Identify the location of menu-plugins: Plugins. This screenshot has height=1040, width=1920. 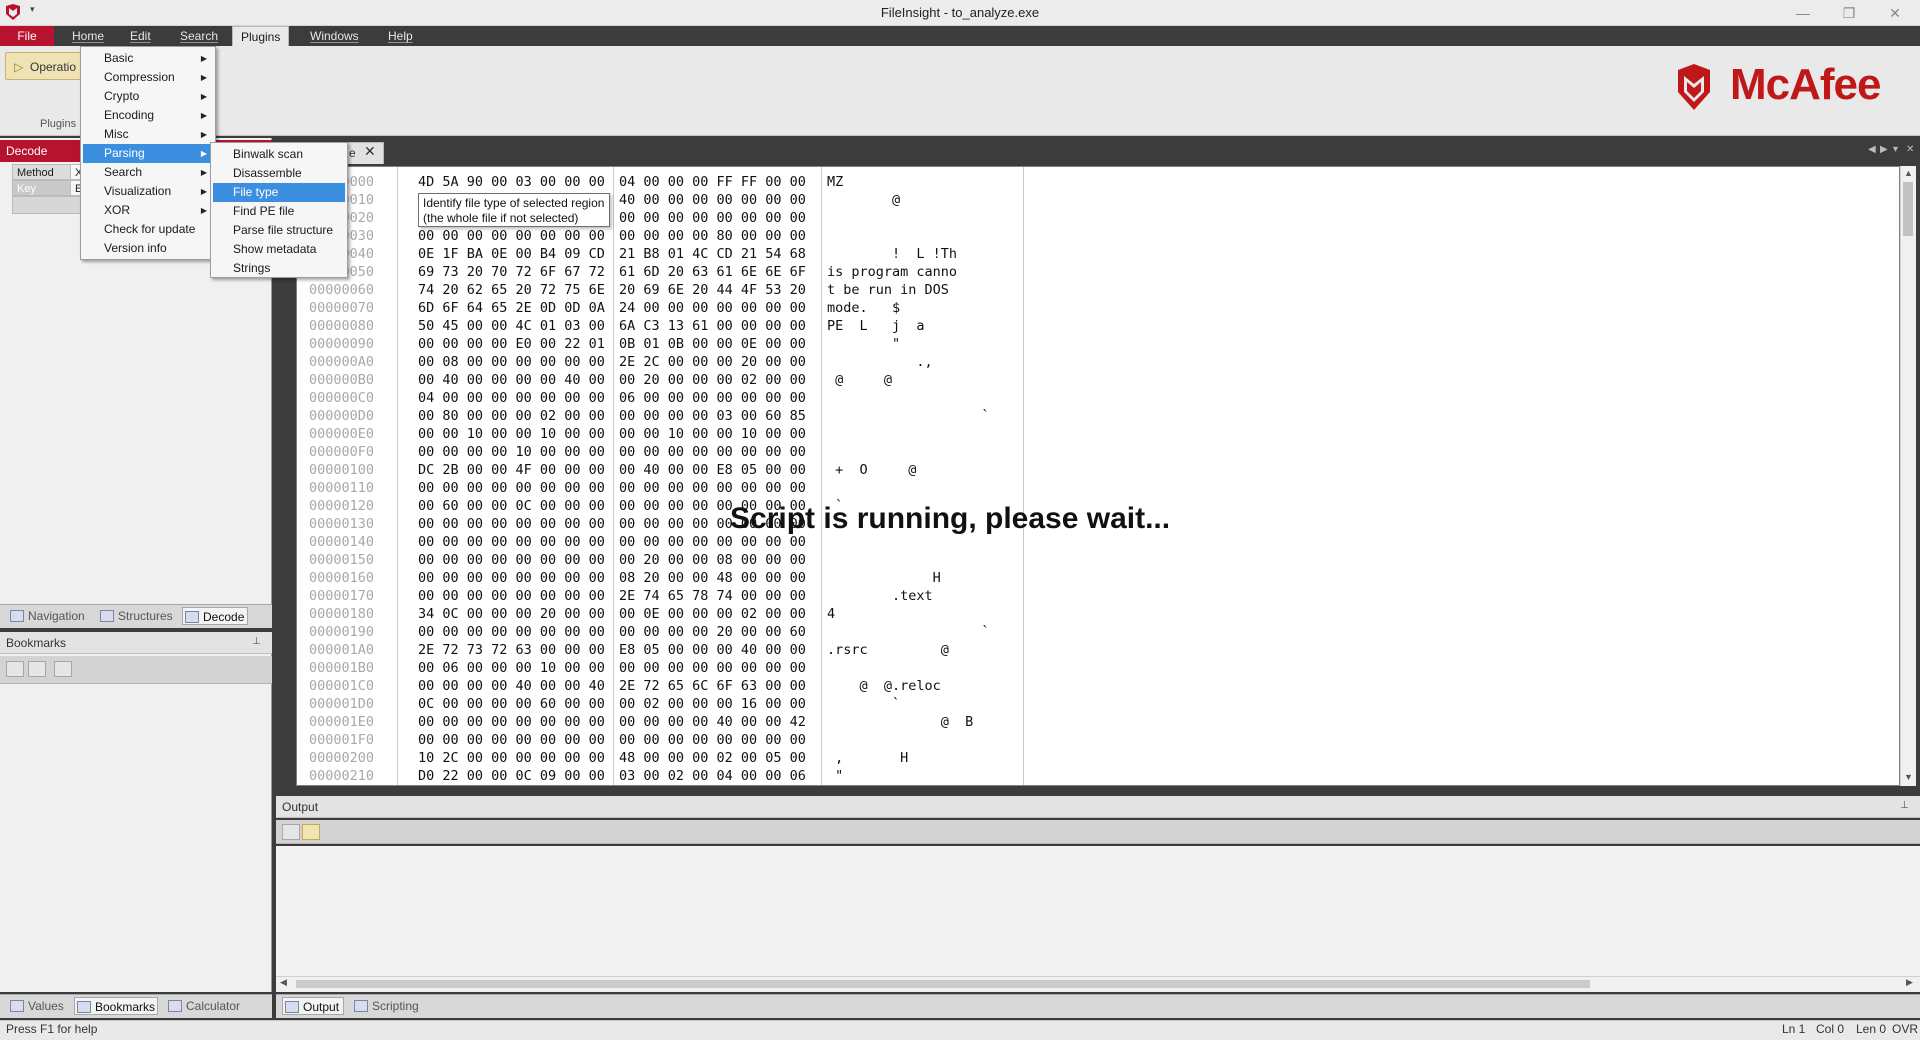
(261, 36).